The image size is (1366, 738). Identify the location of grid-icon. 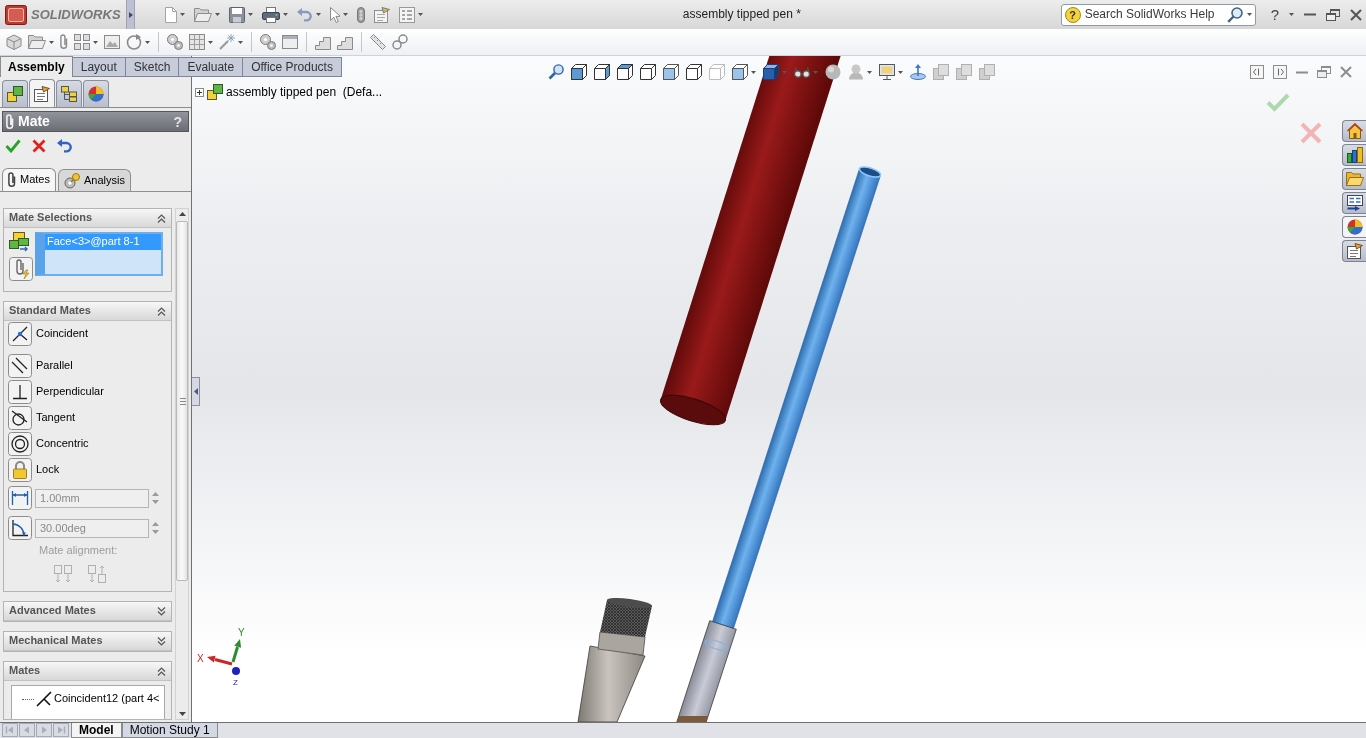
(82, 42).